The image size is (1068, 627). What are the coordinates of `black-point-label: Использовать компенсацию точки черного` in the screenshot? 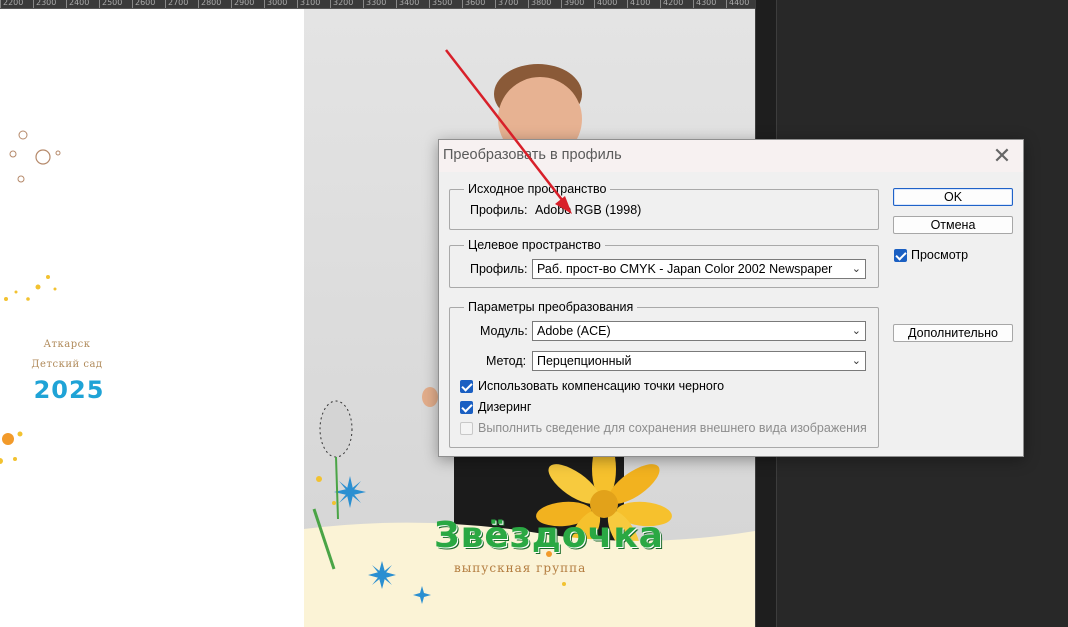 It's located at (601, 386).